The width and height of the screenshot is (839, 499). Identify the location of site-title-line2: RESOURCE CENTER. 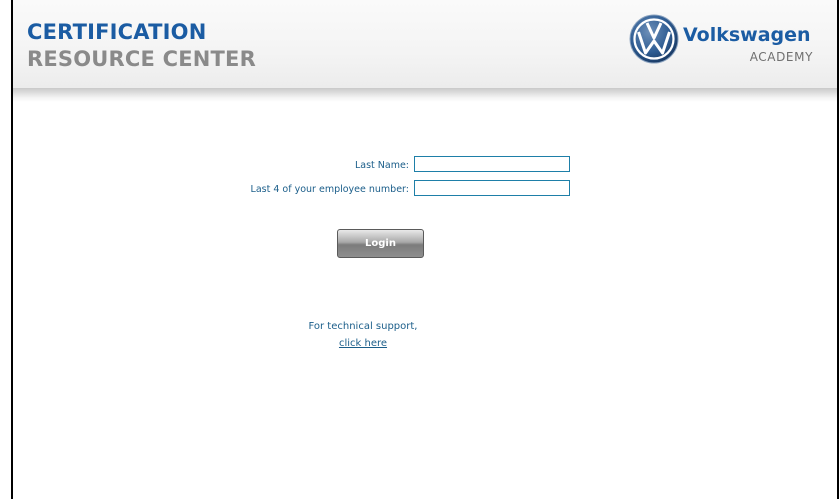
(141, 59).